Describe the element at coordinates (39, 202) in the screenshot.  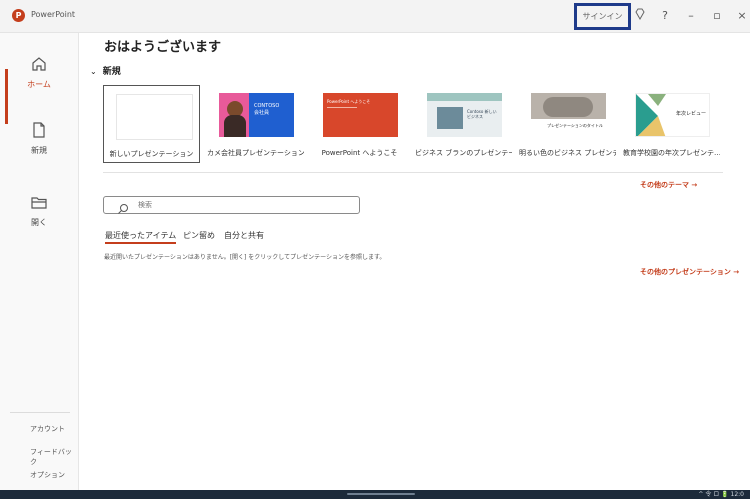
I see `folder-open-icon` at that location.